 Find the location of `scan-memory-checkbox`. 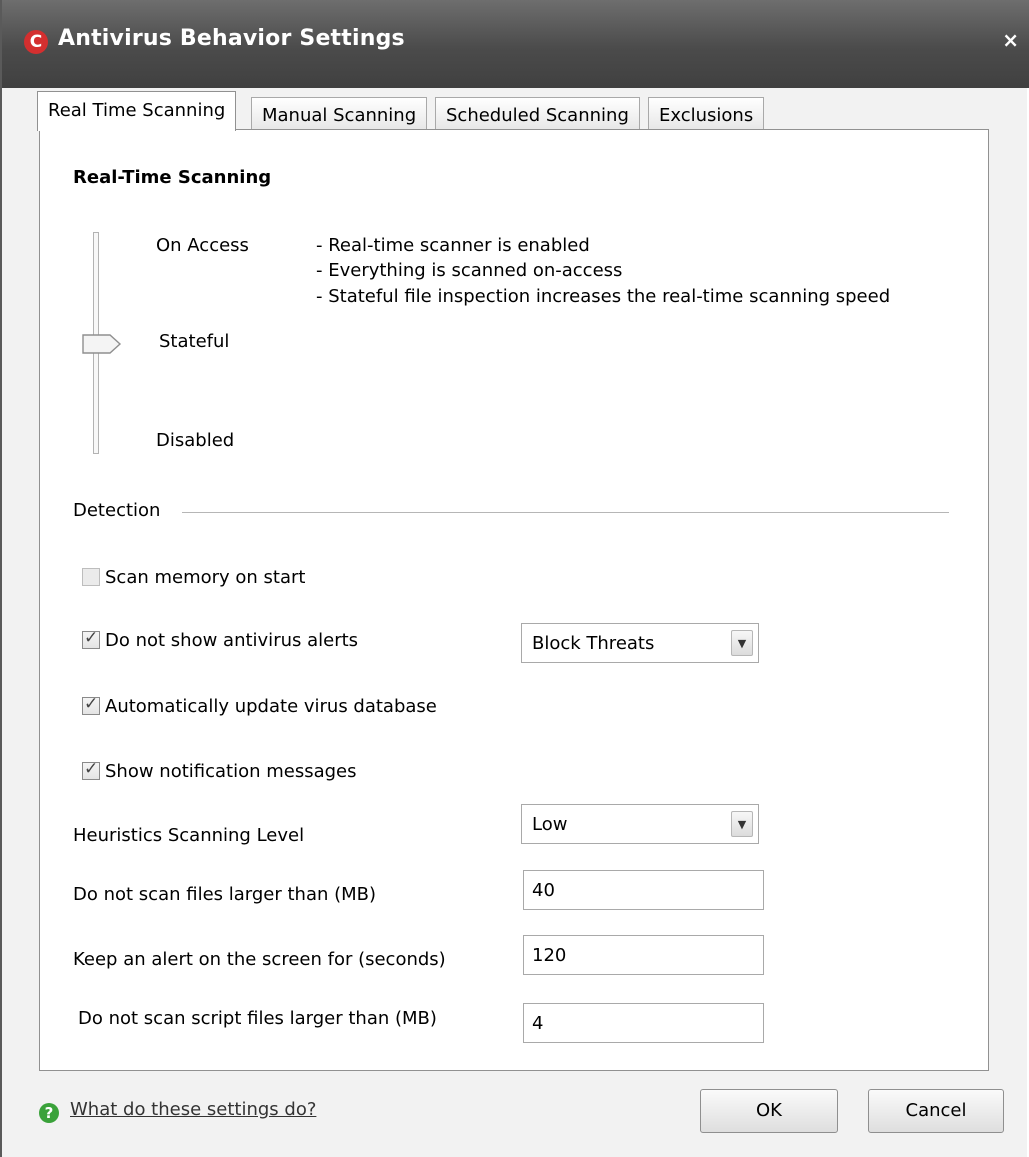

scan-memory-checkbox is located at coordinates (91, 577).